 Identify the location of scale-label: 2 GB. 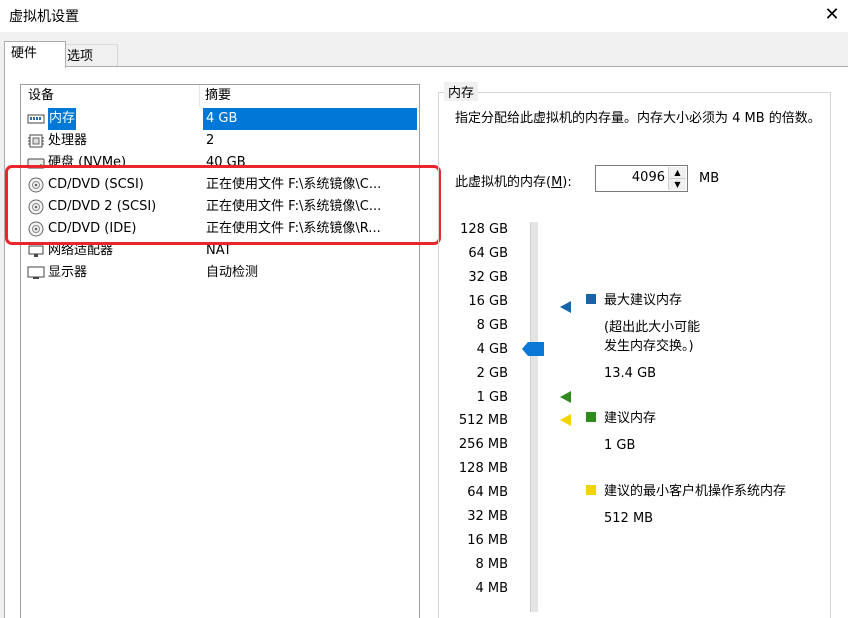
(492, 373).